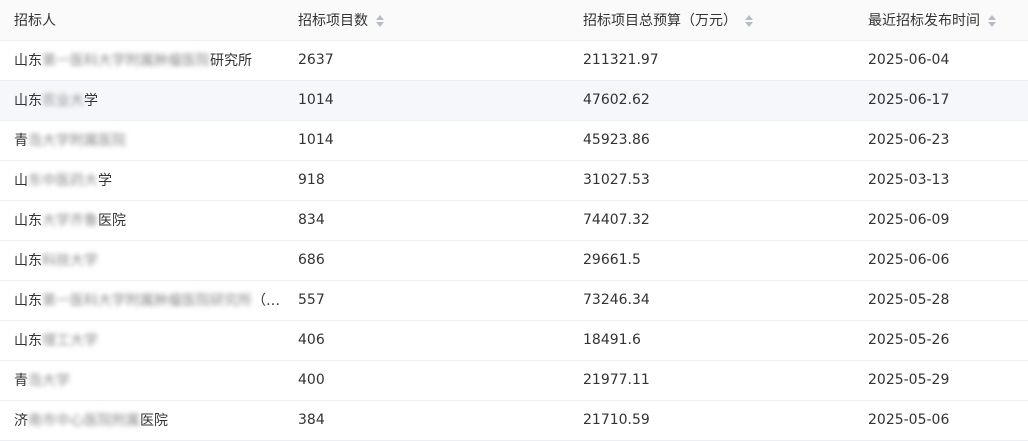 This screenshot has width=1028, height=441. Describe the element at coordinates (231, 61) in the screenshot. I see `bidder-name-end: 研究所` at that location.